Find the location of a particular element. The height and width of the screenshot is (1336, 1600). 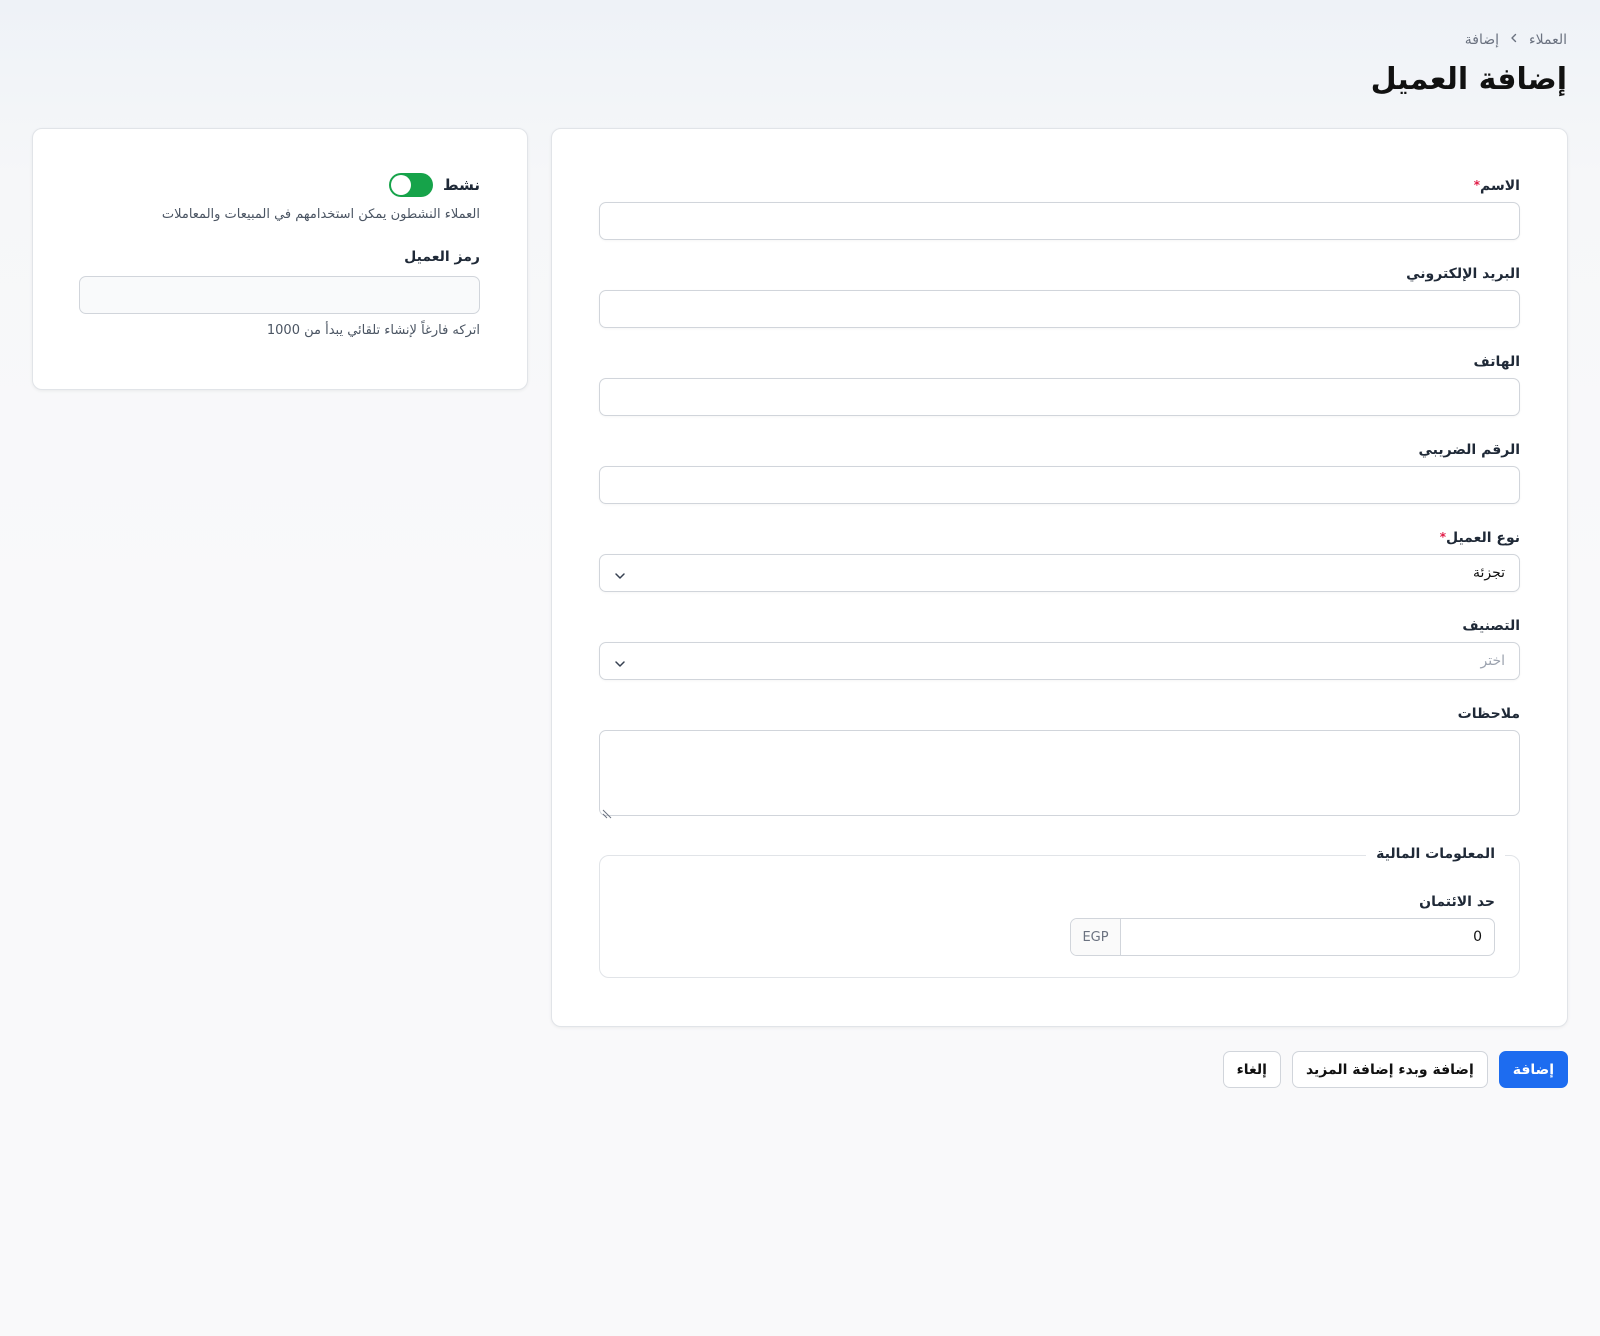

active-toggle-row: نشط is located at coordinates (434, 185).